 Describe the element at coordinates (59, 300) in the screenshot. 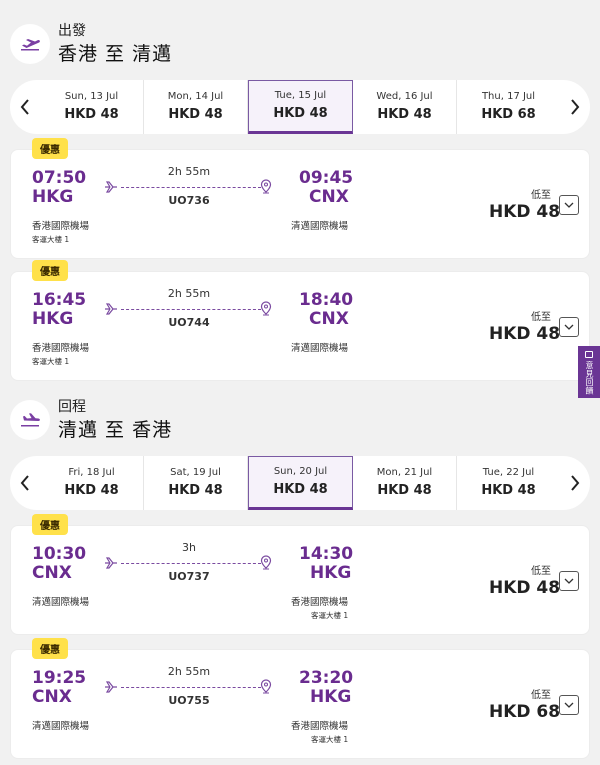

I see `departure-time: 16:45` at that location.